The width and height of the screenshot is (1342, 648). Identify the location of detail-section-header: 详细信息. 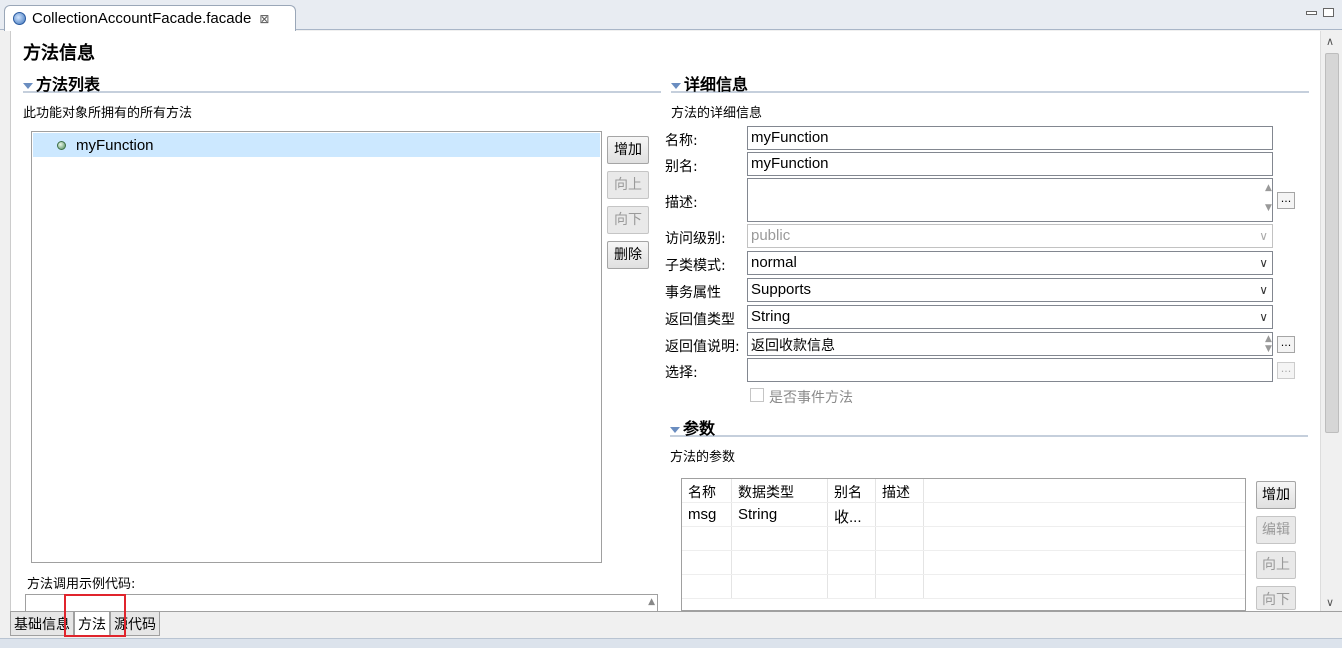
(990, 82).